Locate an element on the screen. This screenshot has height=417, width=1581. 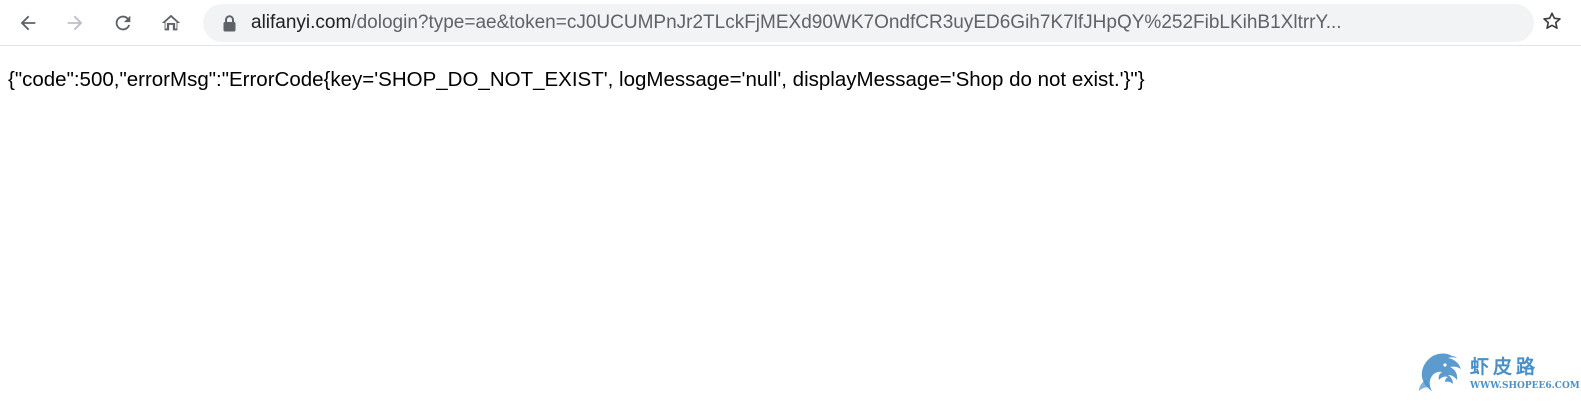
reload-icon is located at coordinates (123, 23).